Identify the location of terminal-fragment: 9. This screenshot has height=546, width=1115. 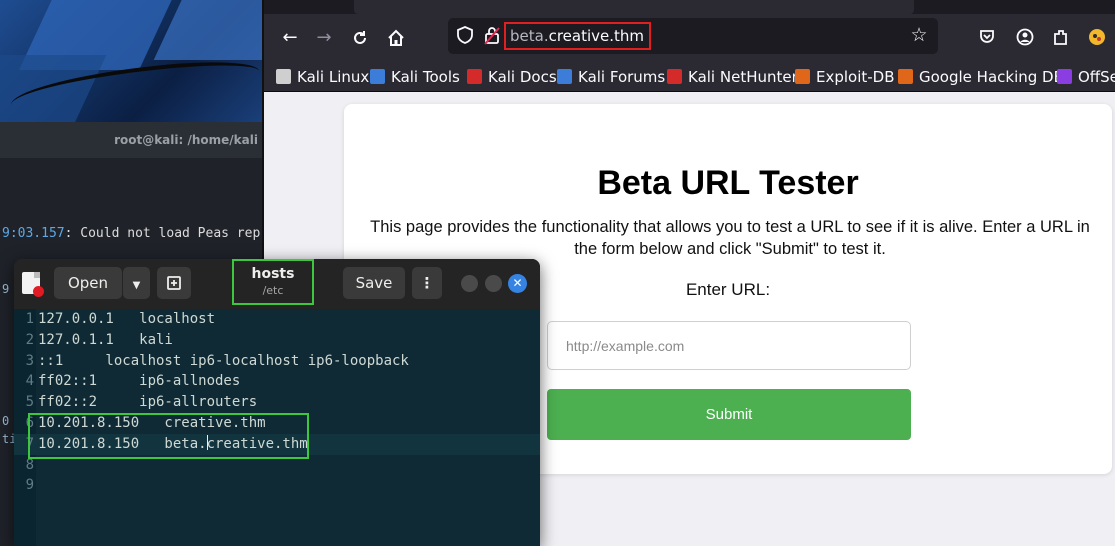
(6, 289).